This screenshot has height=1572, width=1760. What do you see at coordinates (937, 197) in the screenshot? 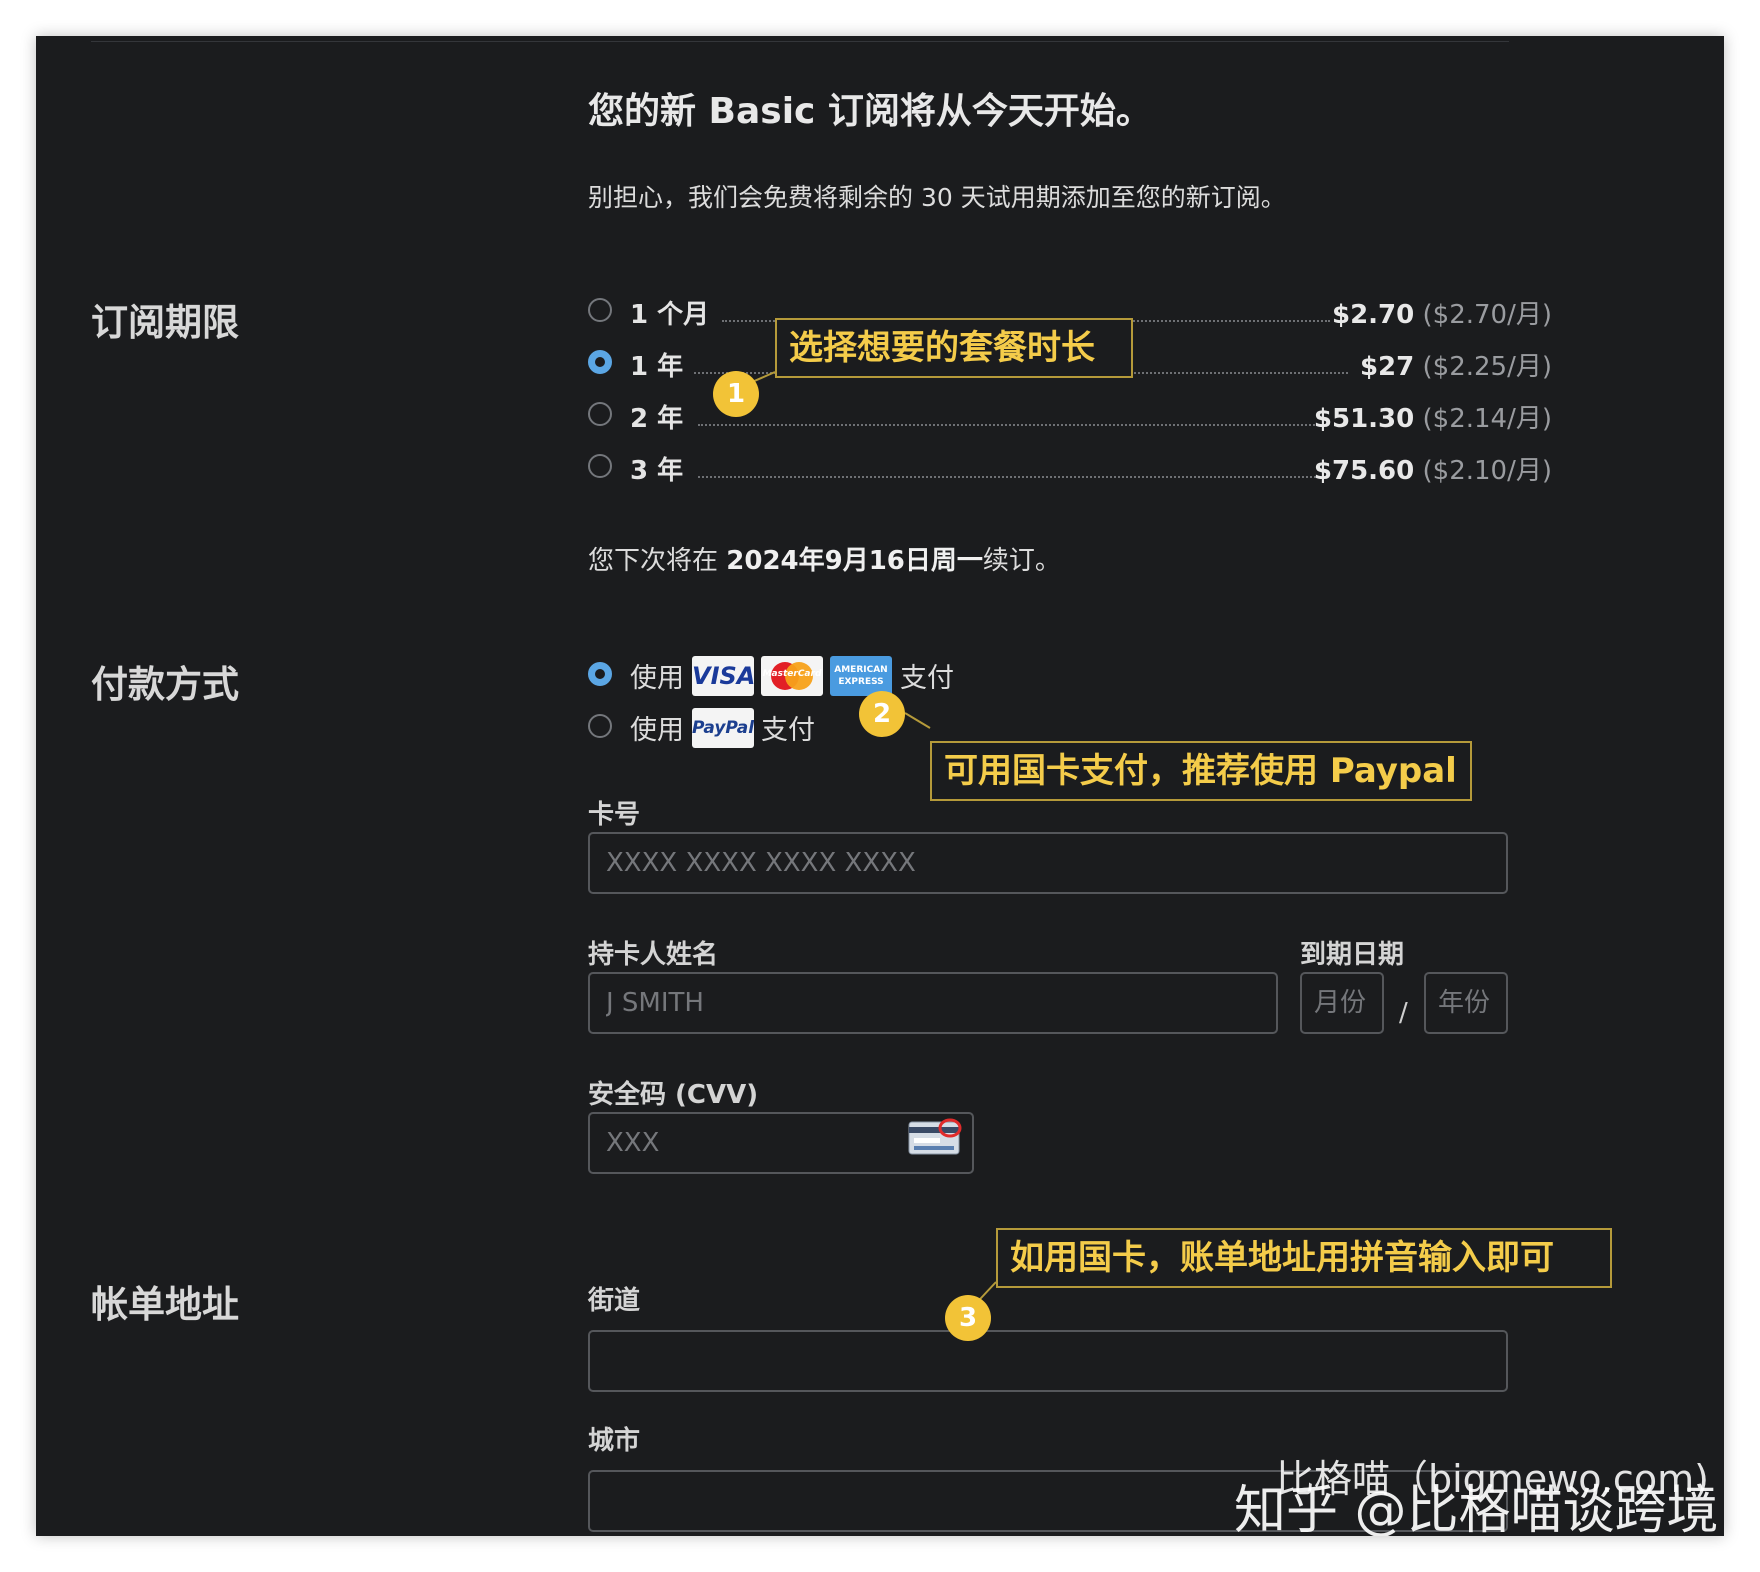
I see `trial-notice: 别担心，我们会免费将剩余的 30 天试用期添加至您的新订阅。` at bounding box center [937, 197].